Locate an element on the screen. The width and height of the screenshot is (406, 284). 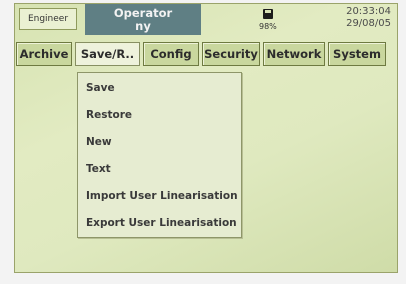
role-button-engineer: Engineer is located at coordinates (48, 19).